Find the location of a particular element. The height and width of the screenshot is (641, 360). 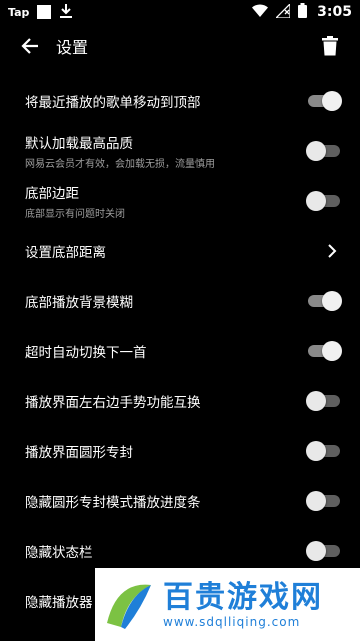

battery-icon is located at coordinates (303, 12).